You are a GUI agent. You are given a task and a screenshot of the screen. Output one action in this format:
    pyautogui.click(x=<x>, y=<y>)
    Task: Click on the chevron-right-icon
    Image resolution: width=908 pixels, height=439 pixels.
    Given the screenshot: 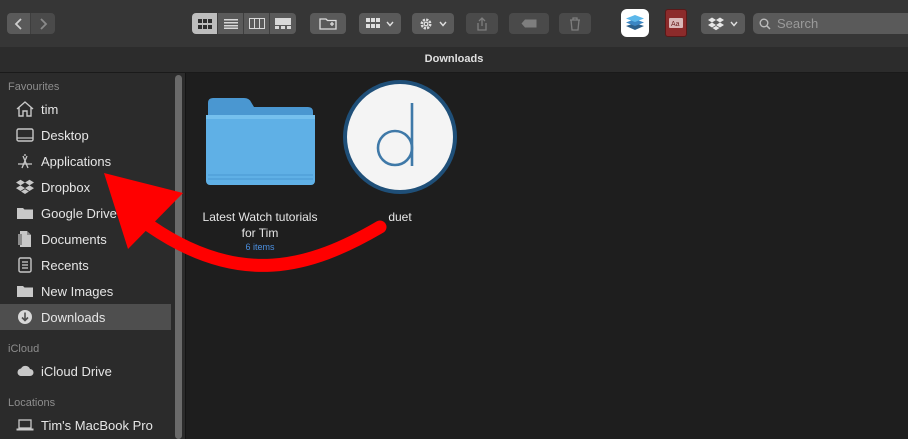 What is the action you would take?
    pyautogui.click(x=44, y=23)
    